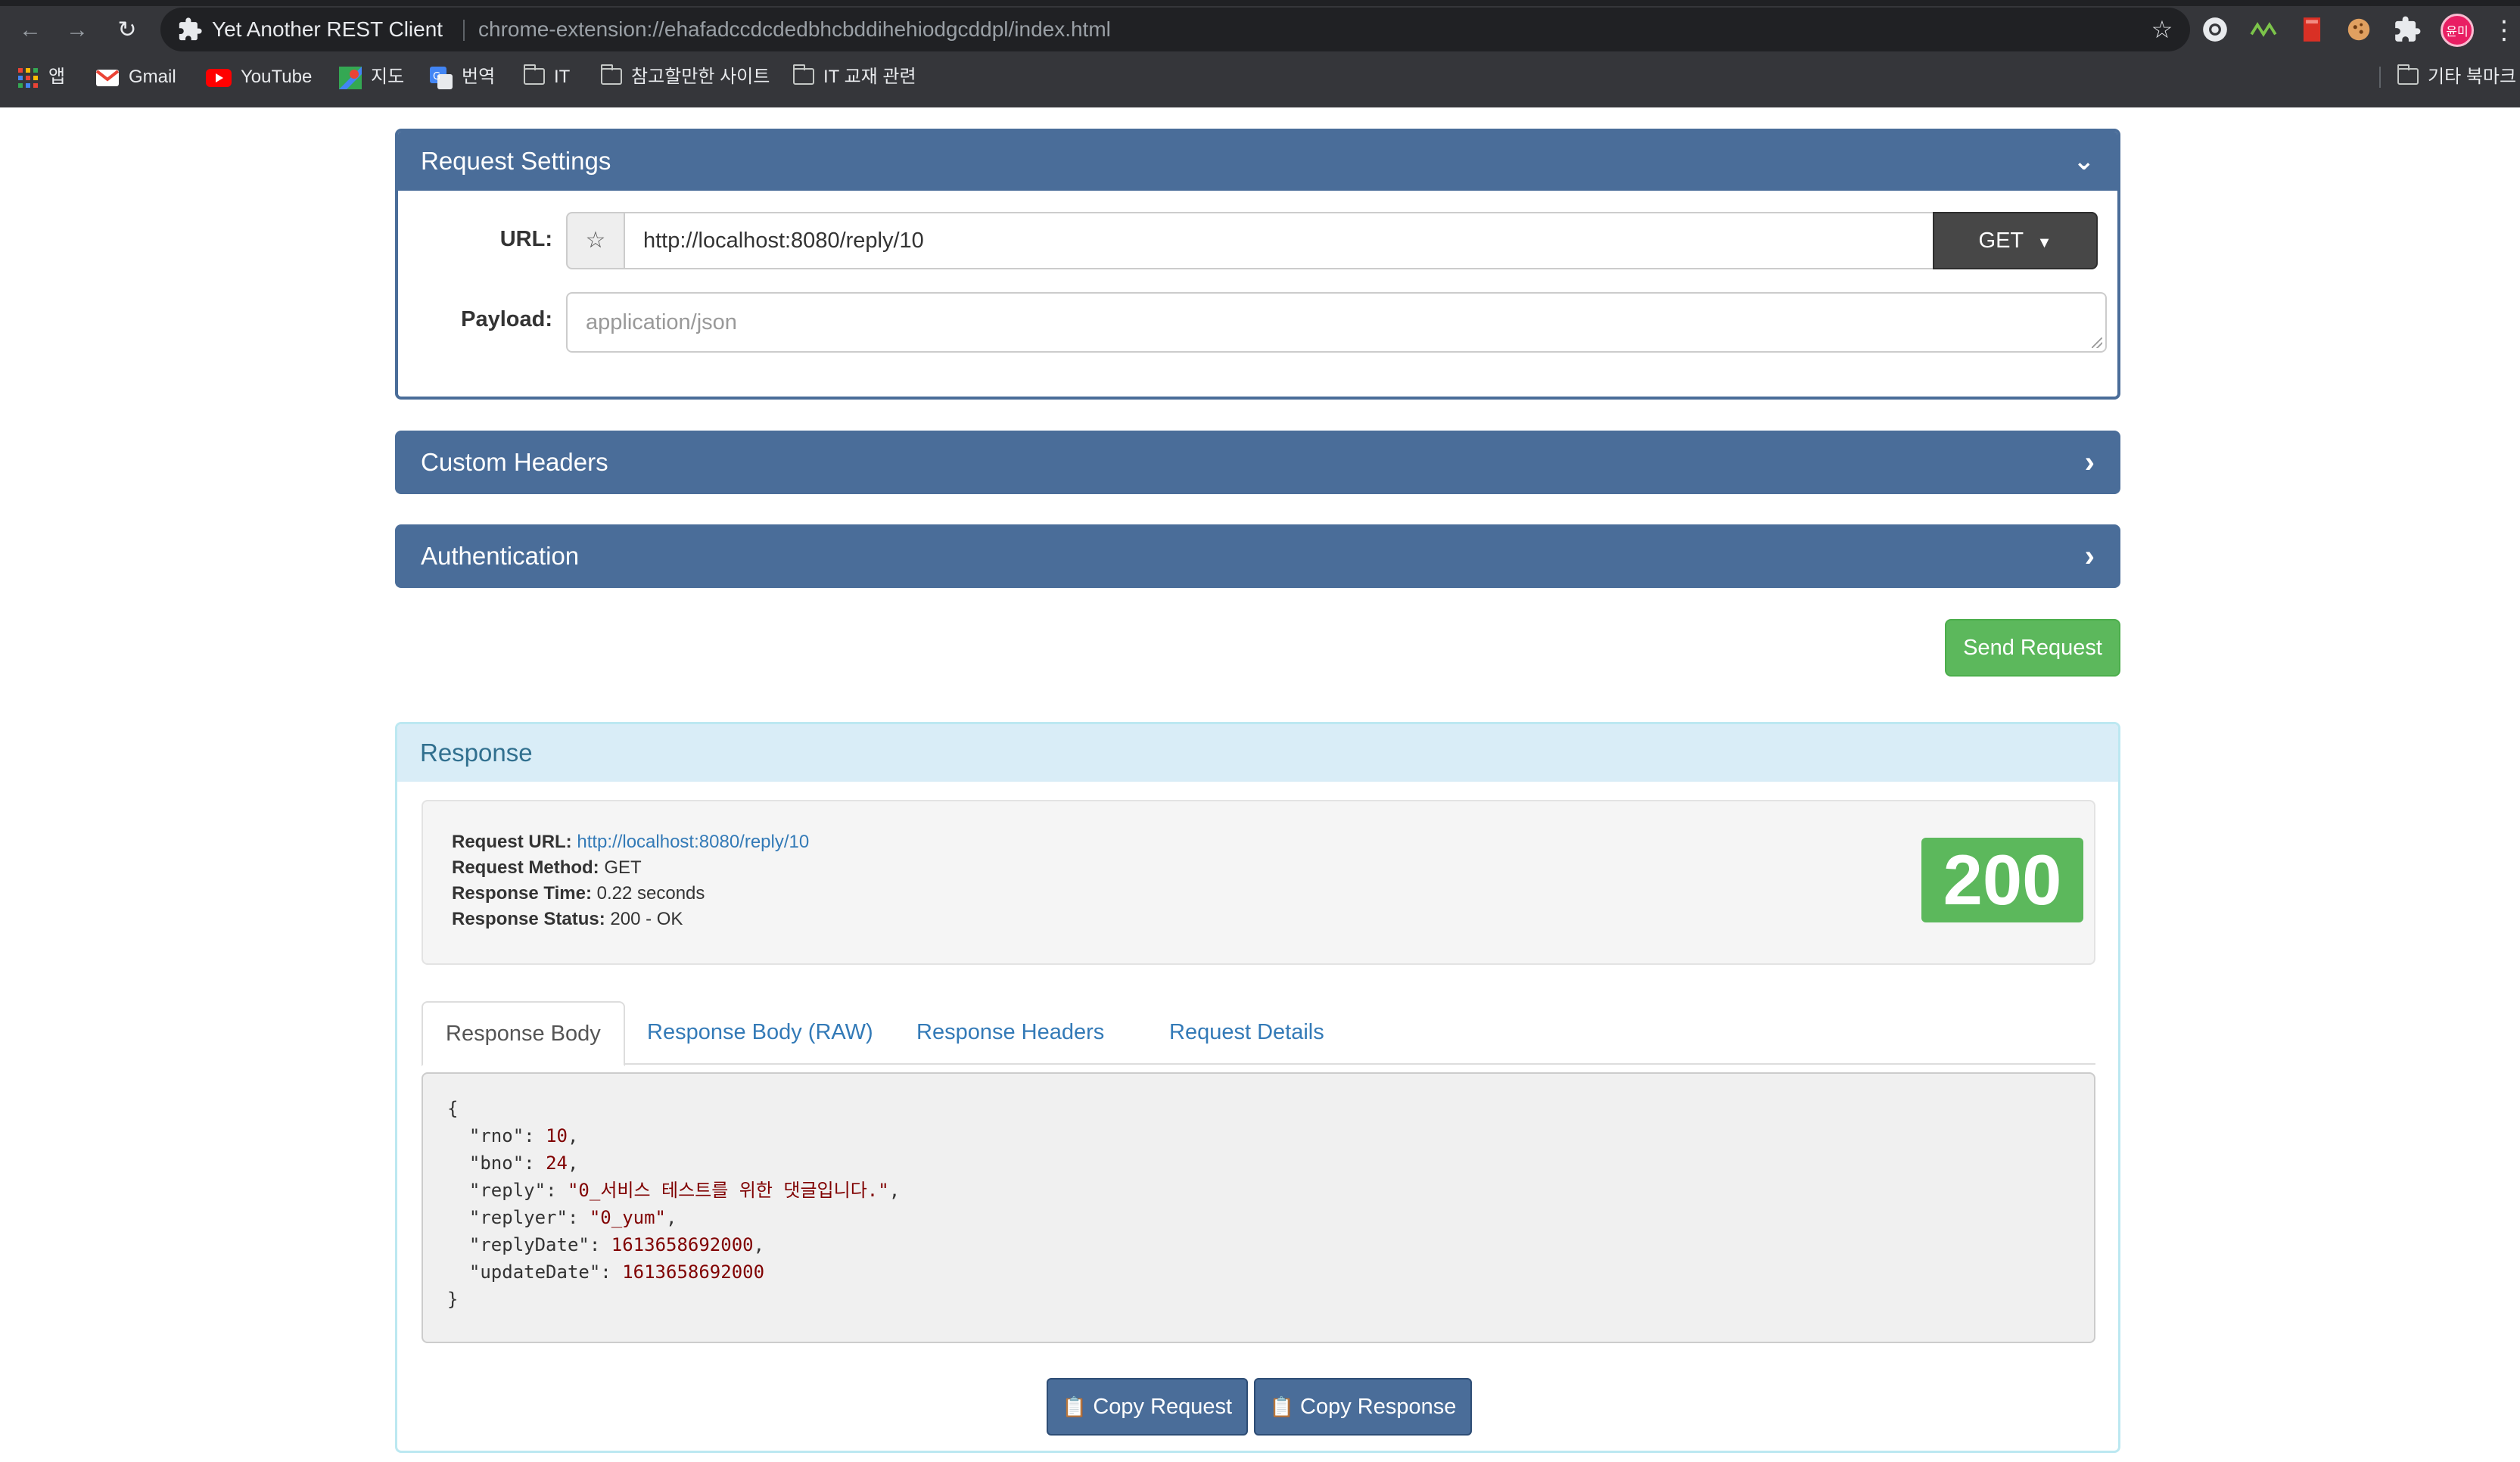 The height and width of the screenshot is (1462, 2520). What do you see at coordinates (562, 77) in the screenshot?
I see `bookmark-label: IT` at bounding box center [562, 77].